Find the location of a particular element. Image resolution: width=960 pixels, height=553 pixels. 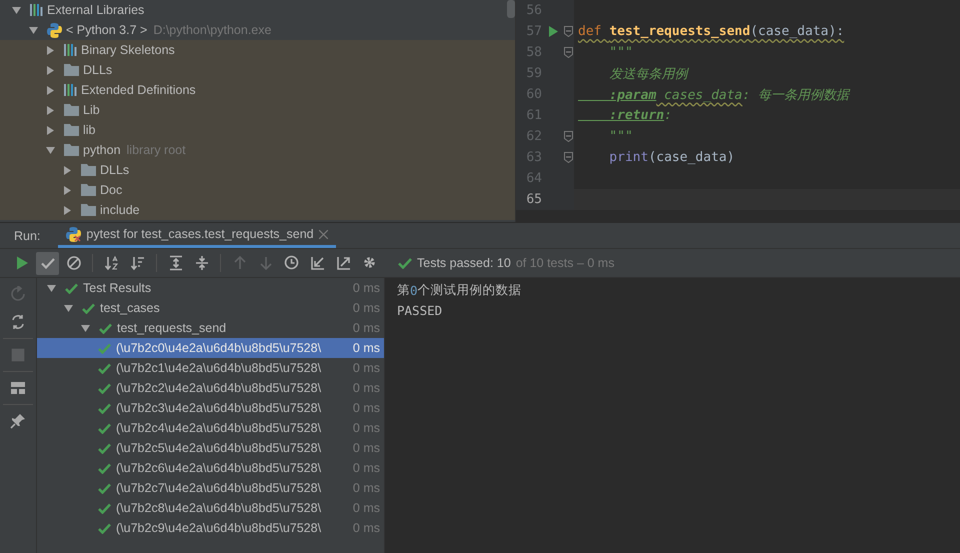

test-name: (\u7b2c9\u4e2a\u6d4b\u8bd5\u7528\ is located at coordinates (219, 528).